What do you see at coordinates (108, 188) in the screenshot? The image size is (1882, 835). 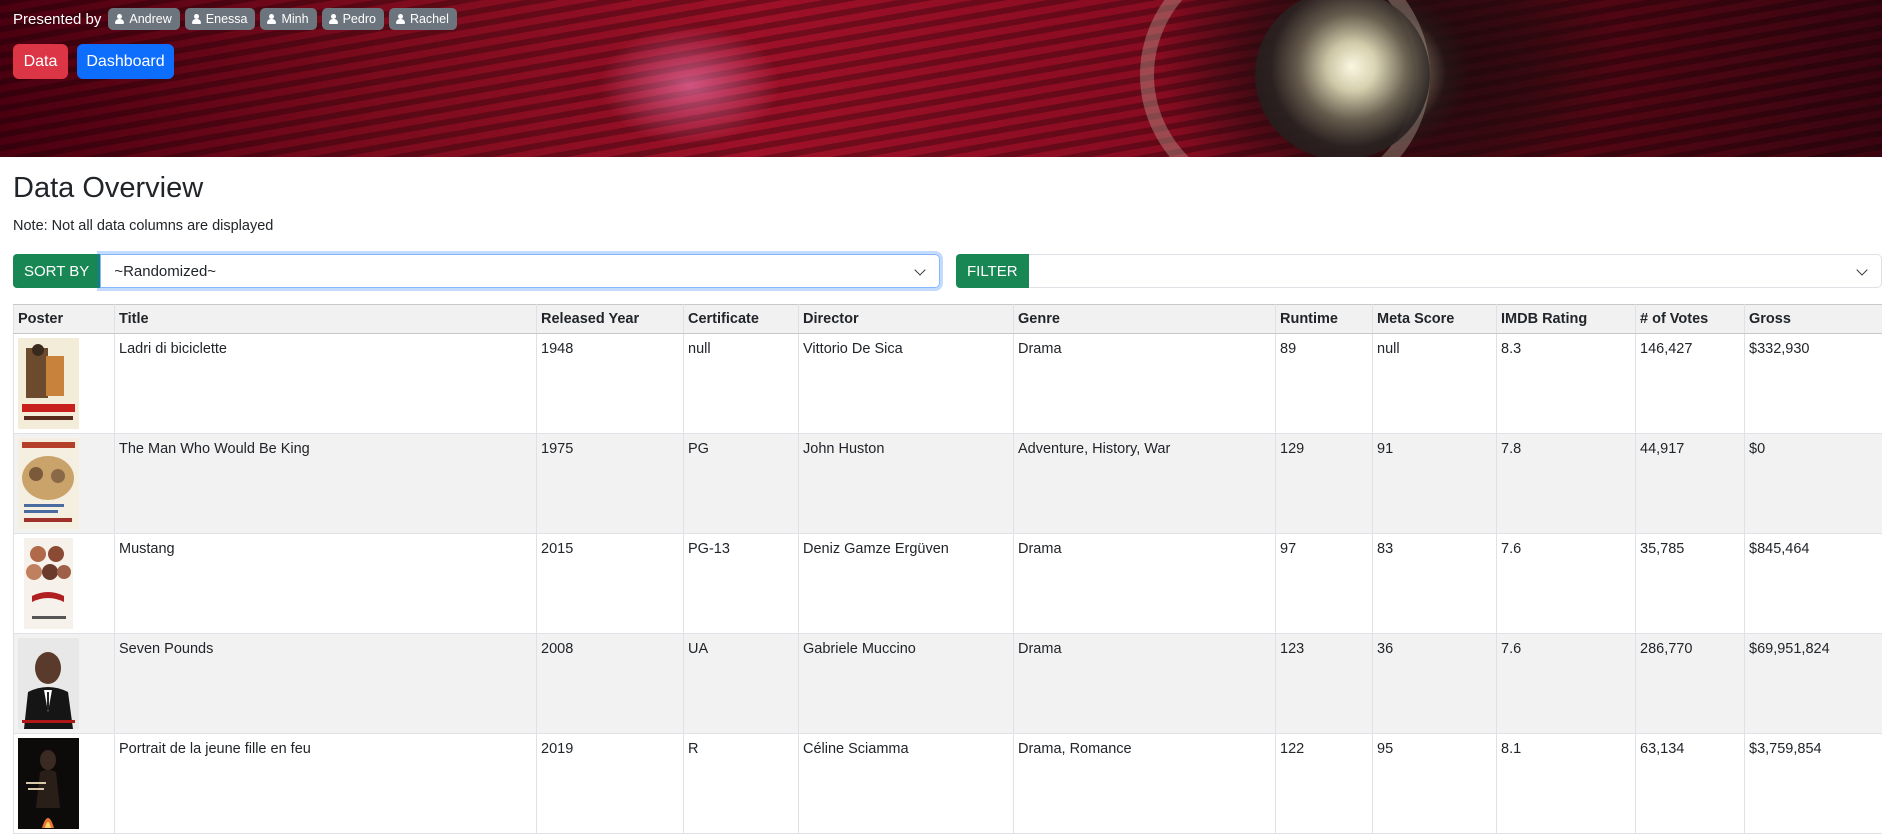 I see `page-title: Data Overview` at bounding box center [108, 188].